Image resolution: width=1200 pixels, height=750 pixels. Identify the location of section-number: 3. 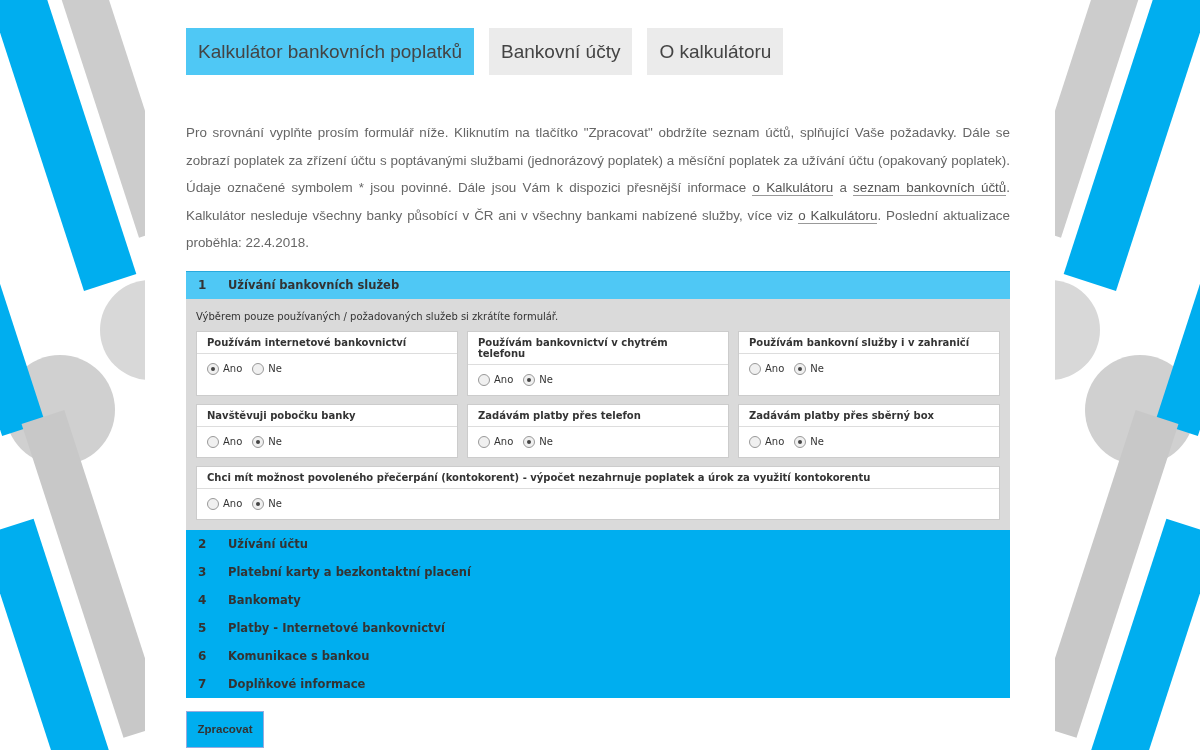
(203, 571).